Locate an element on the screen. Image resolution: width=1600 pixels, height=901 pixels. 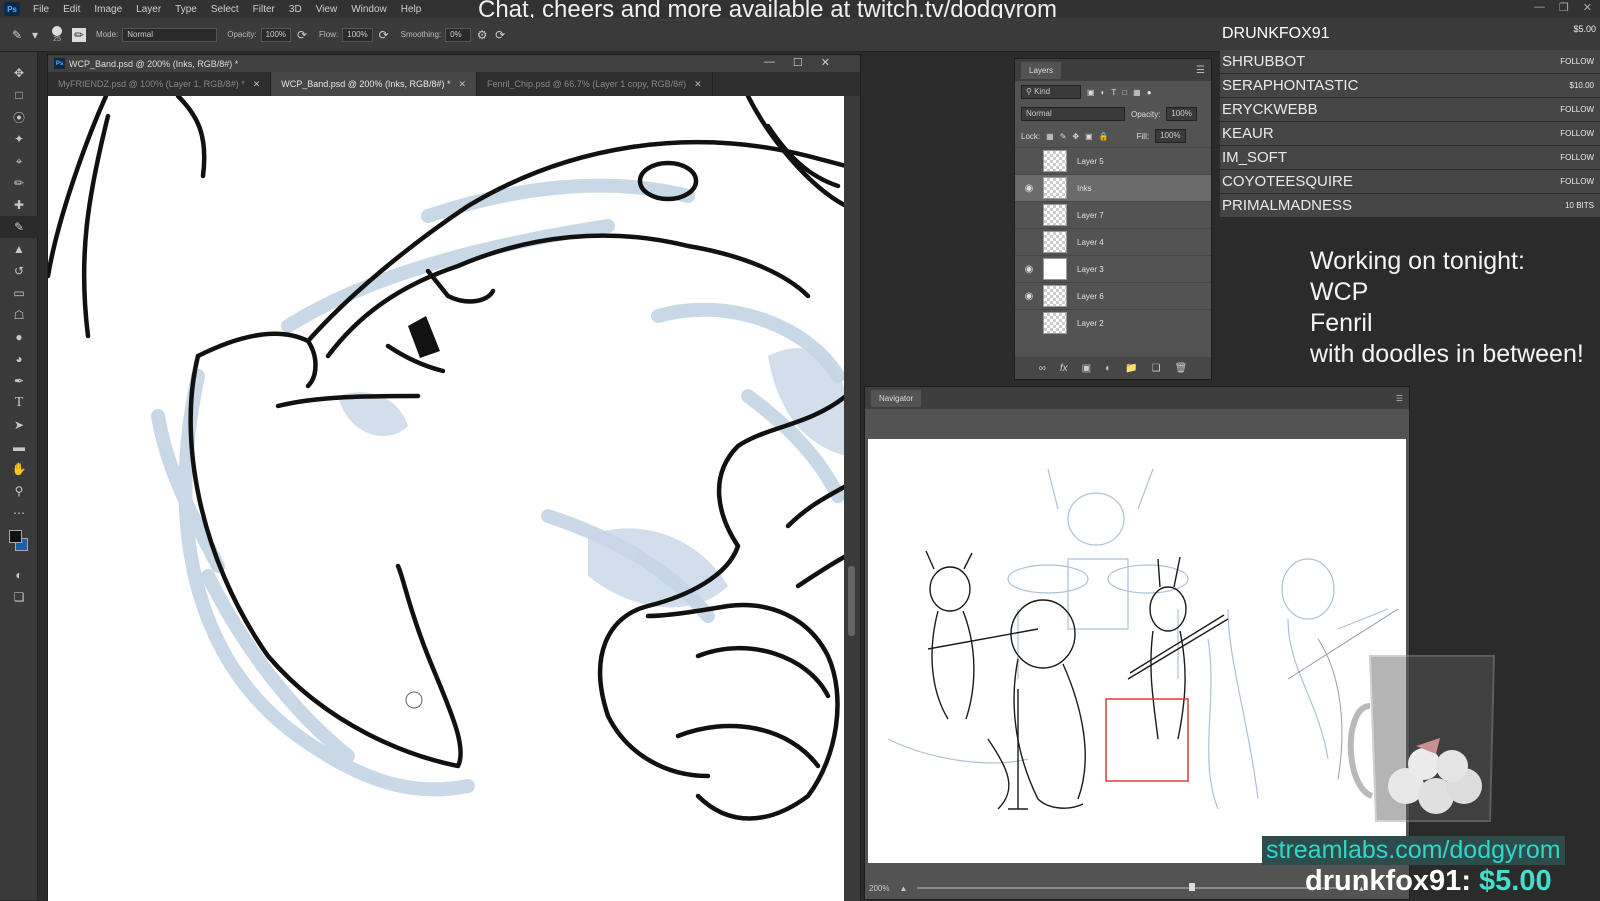
history-brush-icon: ↺ is located at coordinates (19, 271).